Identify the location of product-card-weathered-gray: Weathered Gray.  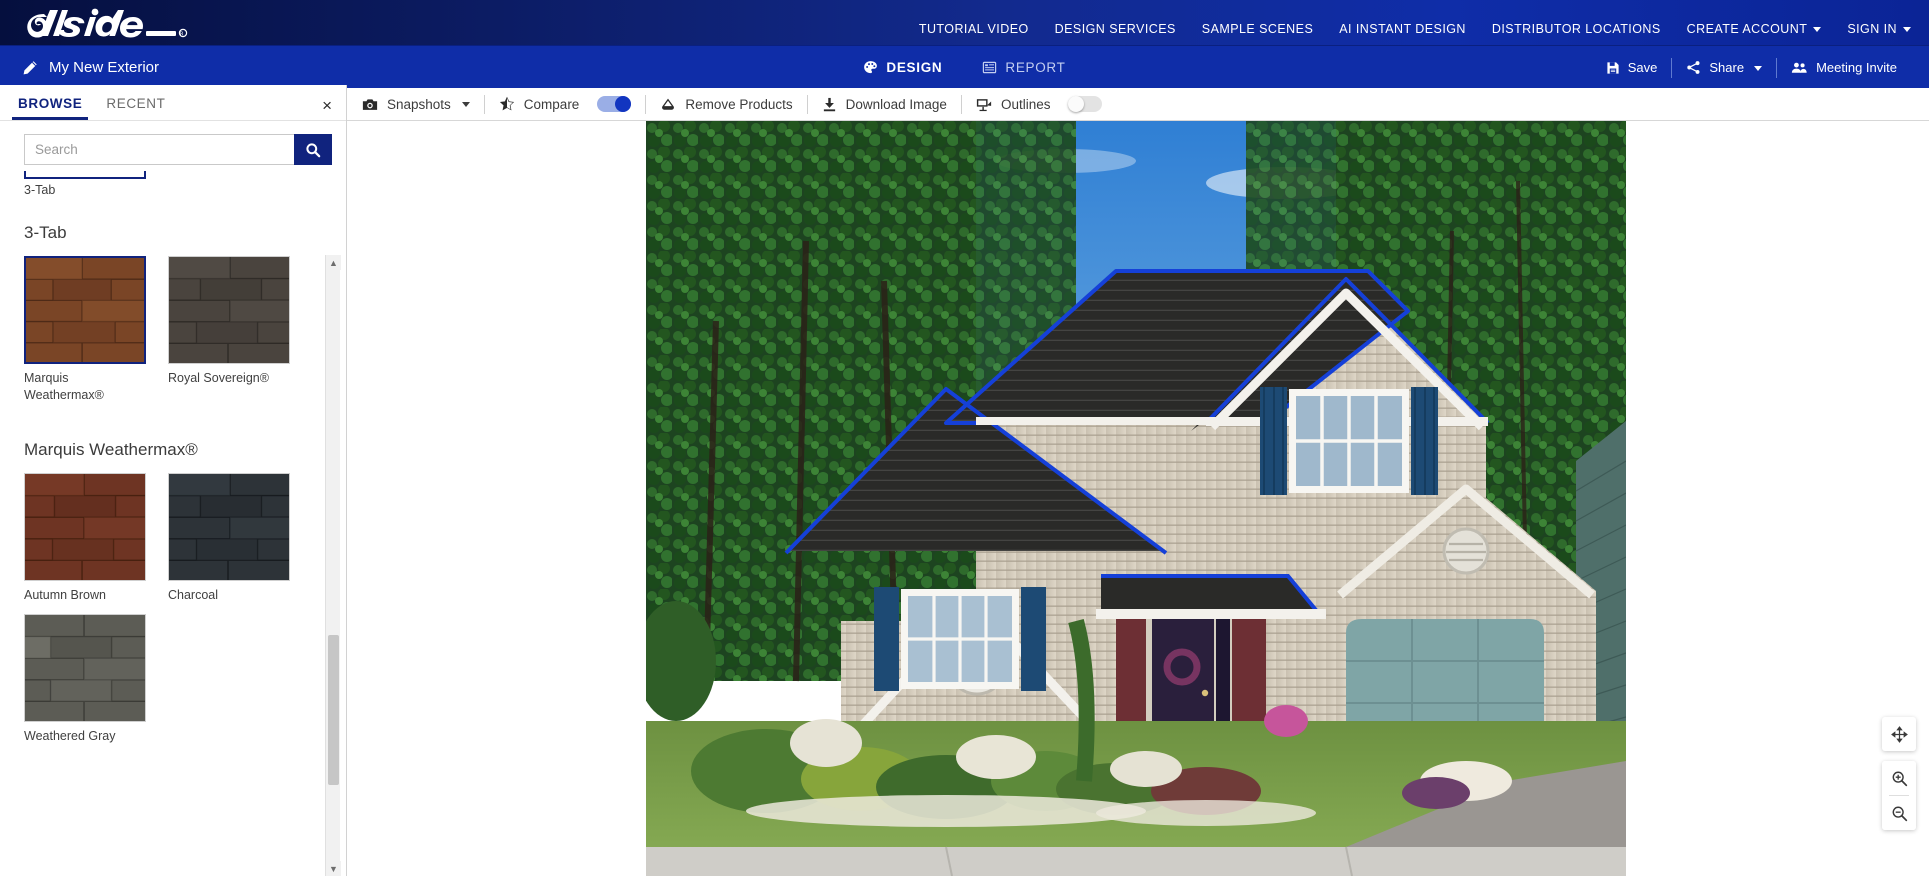
(85, 679).